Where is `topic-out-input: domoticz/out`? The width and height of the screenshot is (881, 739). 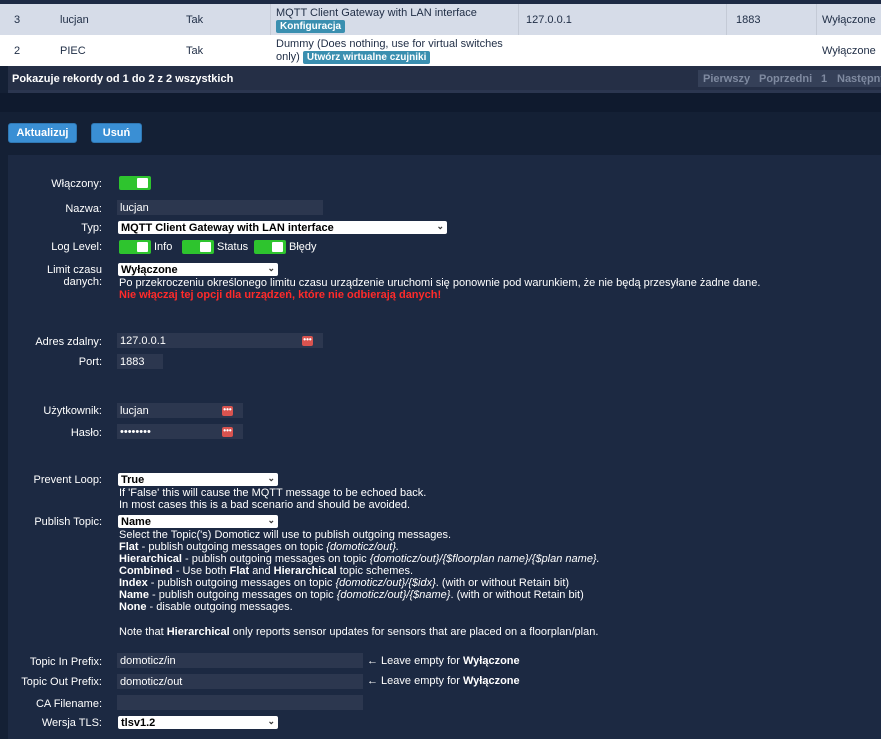
topic-out-input: domoticz/out is located at coordinates (240, 681).